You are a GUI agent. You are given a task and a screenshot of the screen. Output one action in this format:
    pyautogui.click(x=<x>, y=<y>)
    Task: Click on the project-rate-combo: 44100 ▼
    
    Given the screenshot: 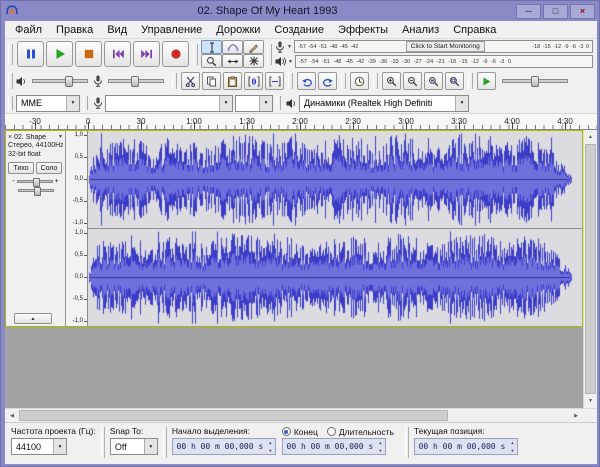 What is the action you would take?
    pyautogui.click(x=39, y=446)
    